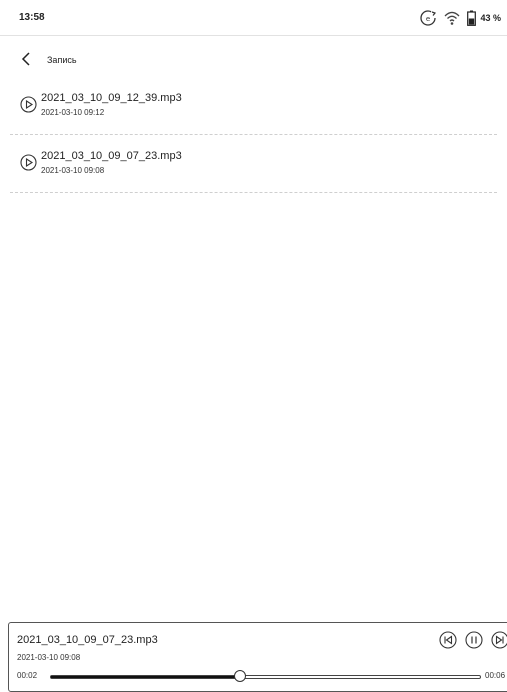 The width and height of the screenshot is (507, 692). I want to click on header: Запись, so click(253, 57).